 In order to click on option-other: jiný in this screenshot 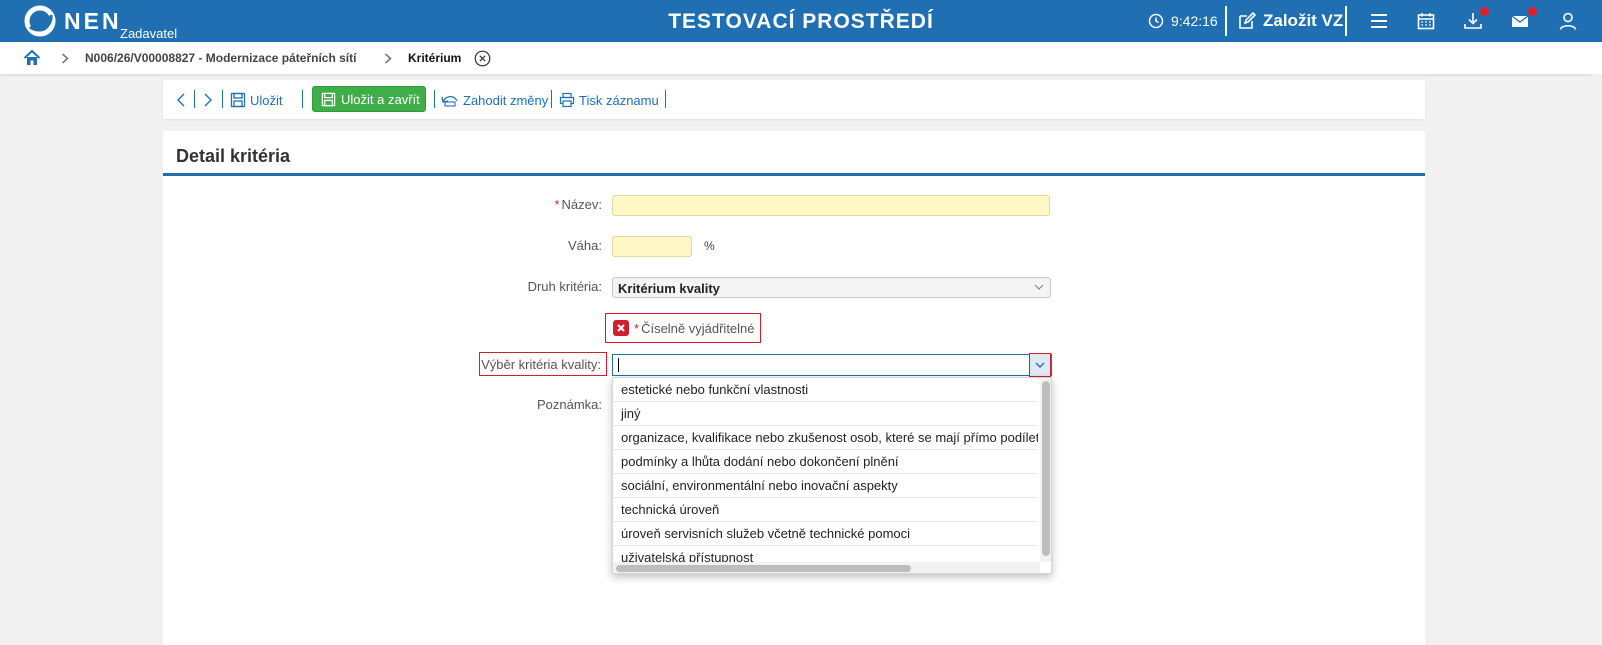, I will do `click(825, 414)`.